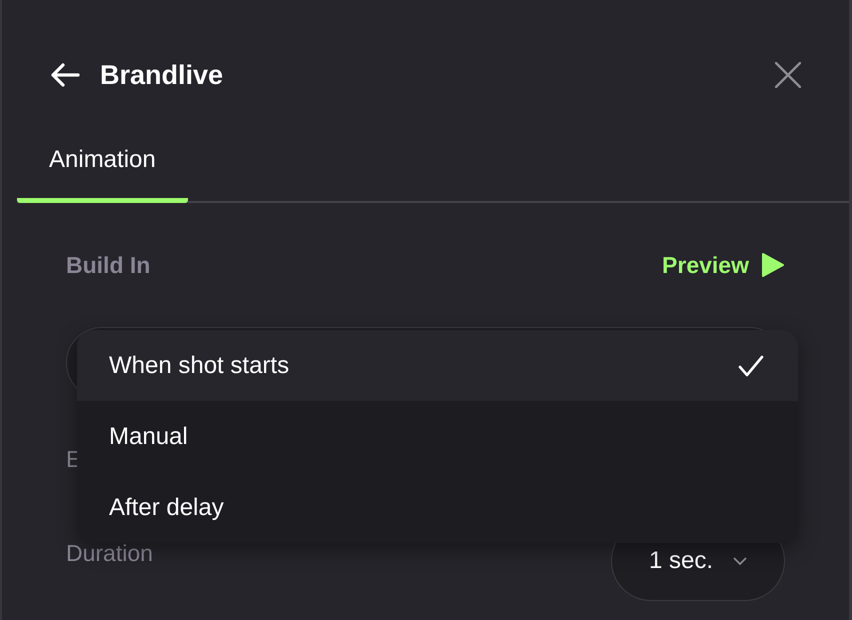 This screenshot has width=852, height=620. What do you see at coordinates (723, 265) in the screenshot?
I see `preview-button: Preview` at bounding box center [723, 265].